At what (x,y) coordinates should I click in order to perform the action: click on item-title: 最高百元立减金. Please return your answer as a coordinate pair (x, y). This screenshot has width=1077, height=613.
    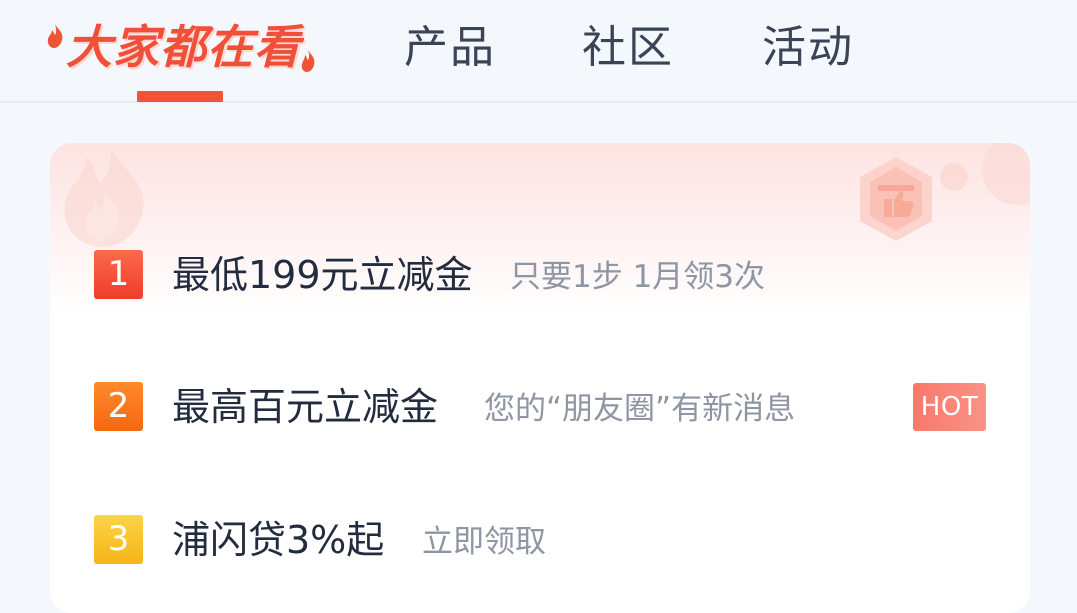
    Looking at the image, I should click on (305, 407).